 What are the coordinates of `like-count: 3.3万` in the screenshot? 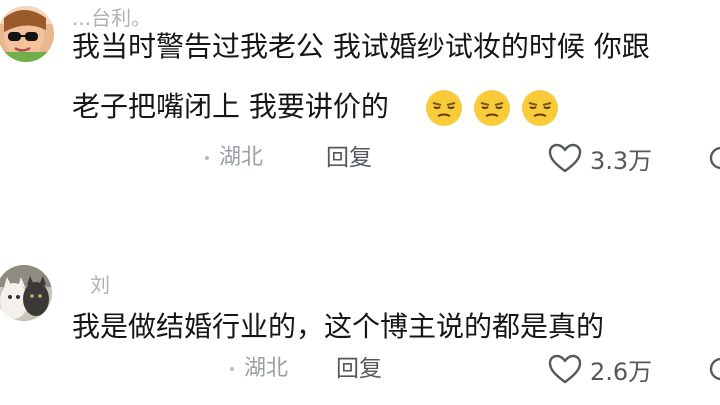 It's located at (621, 160).